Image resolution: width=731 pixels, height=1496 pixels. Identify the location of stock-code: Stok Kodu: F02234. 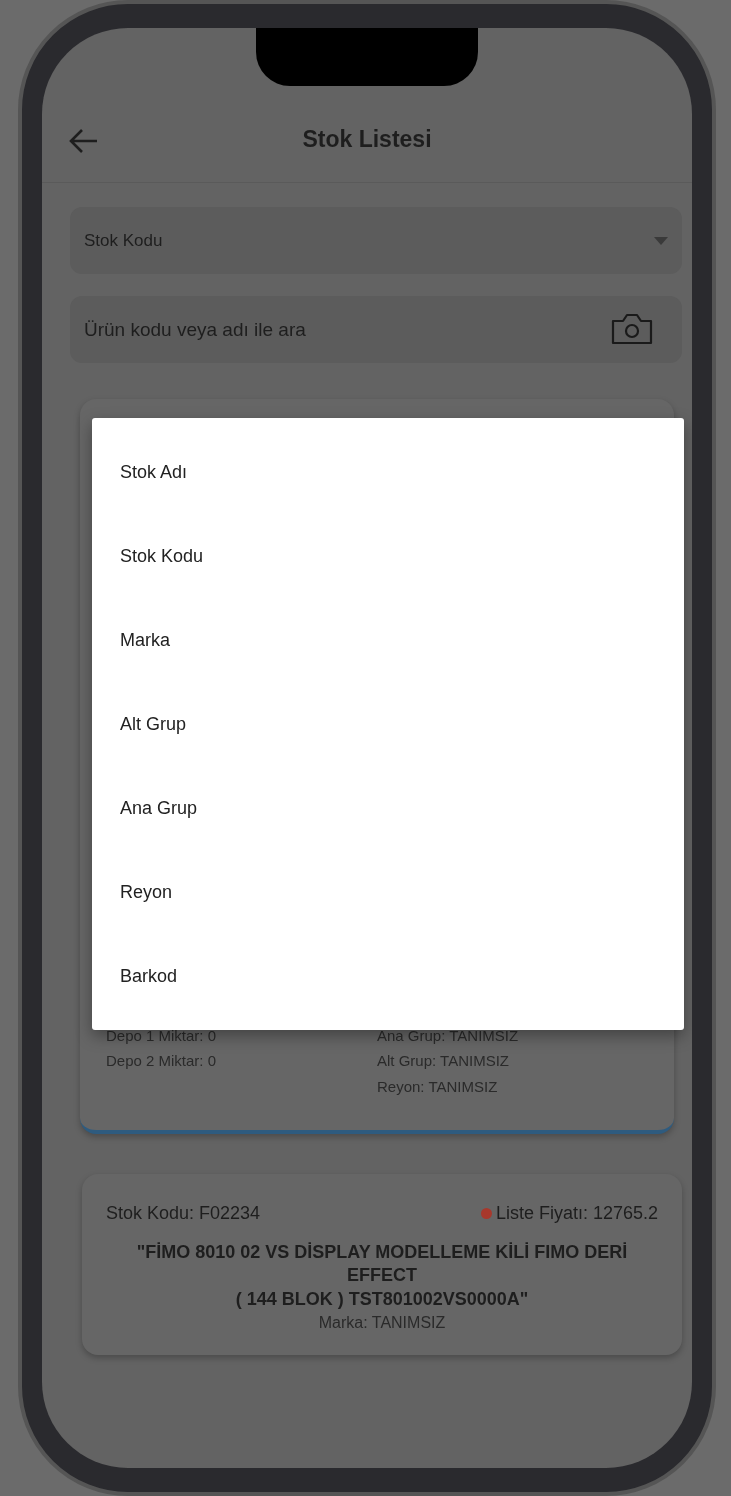
(183, 1213).